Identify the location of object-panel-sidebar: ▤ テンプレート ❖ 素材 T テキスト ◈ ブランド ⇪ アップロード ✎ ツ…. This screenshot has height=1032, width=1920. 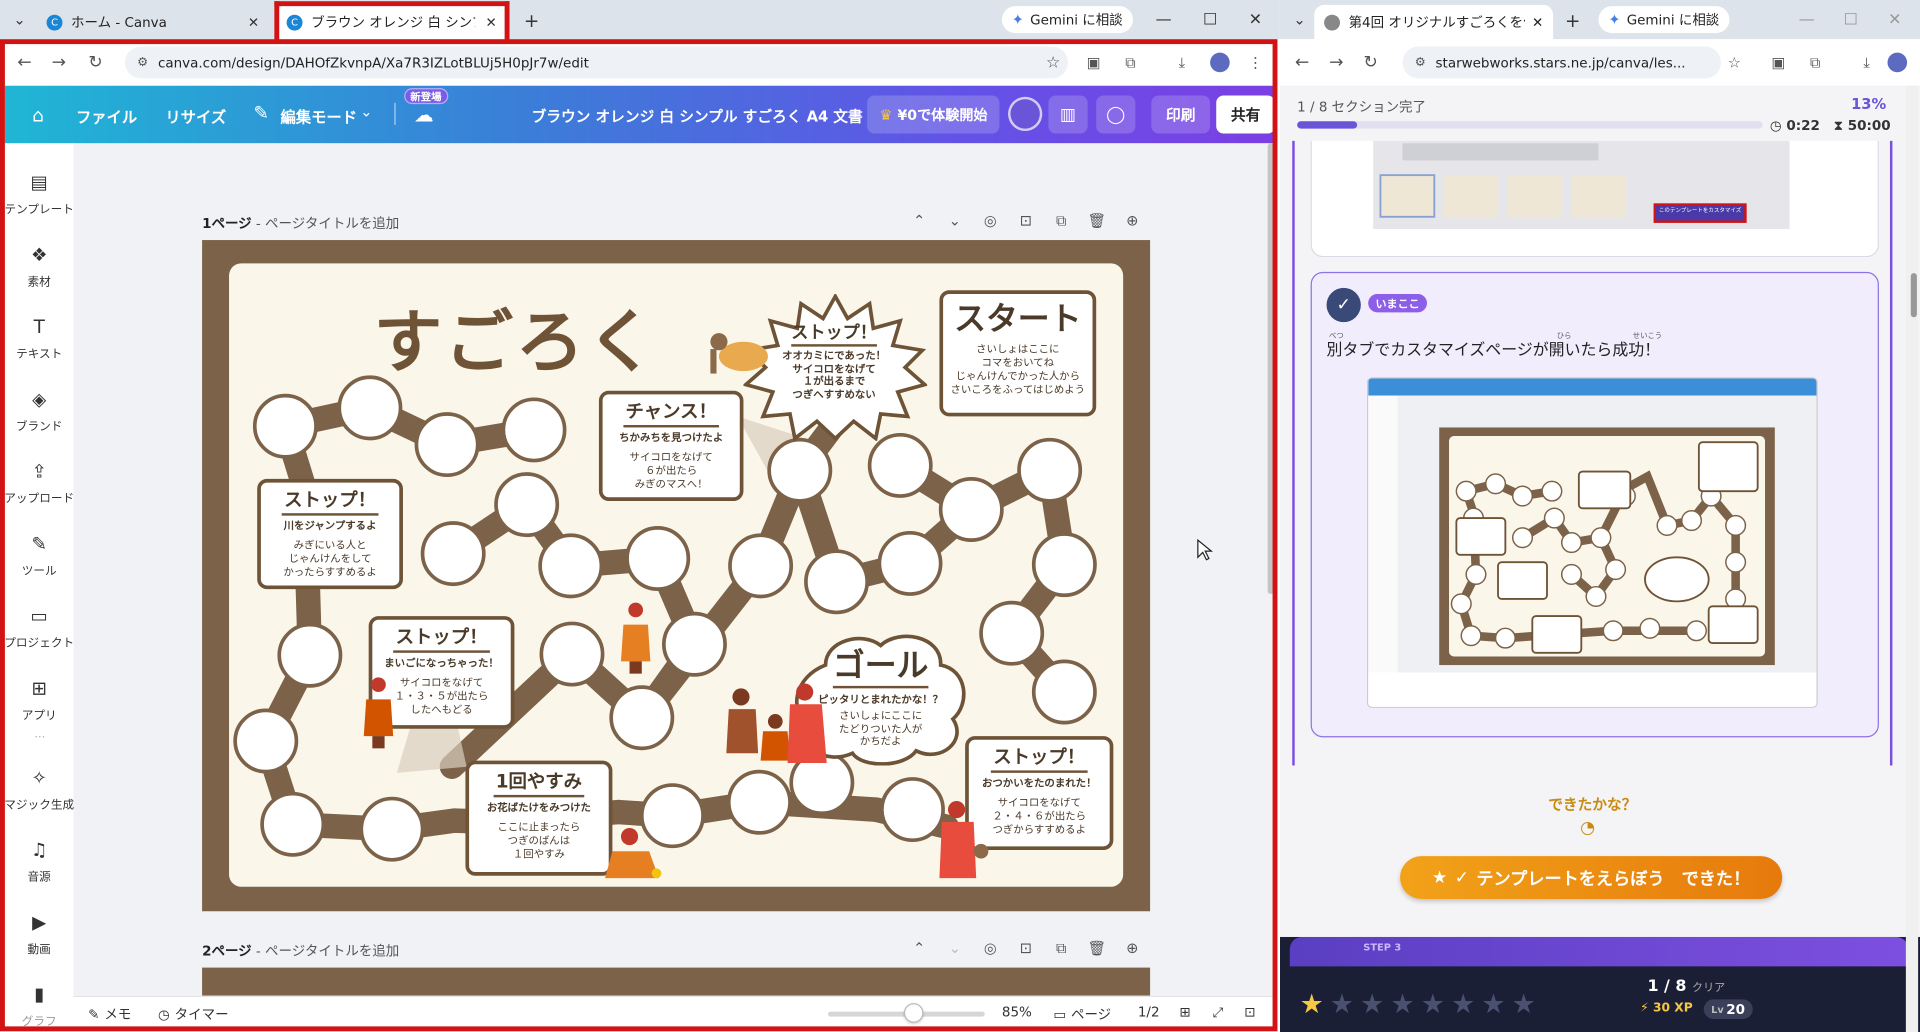
(39, 587).